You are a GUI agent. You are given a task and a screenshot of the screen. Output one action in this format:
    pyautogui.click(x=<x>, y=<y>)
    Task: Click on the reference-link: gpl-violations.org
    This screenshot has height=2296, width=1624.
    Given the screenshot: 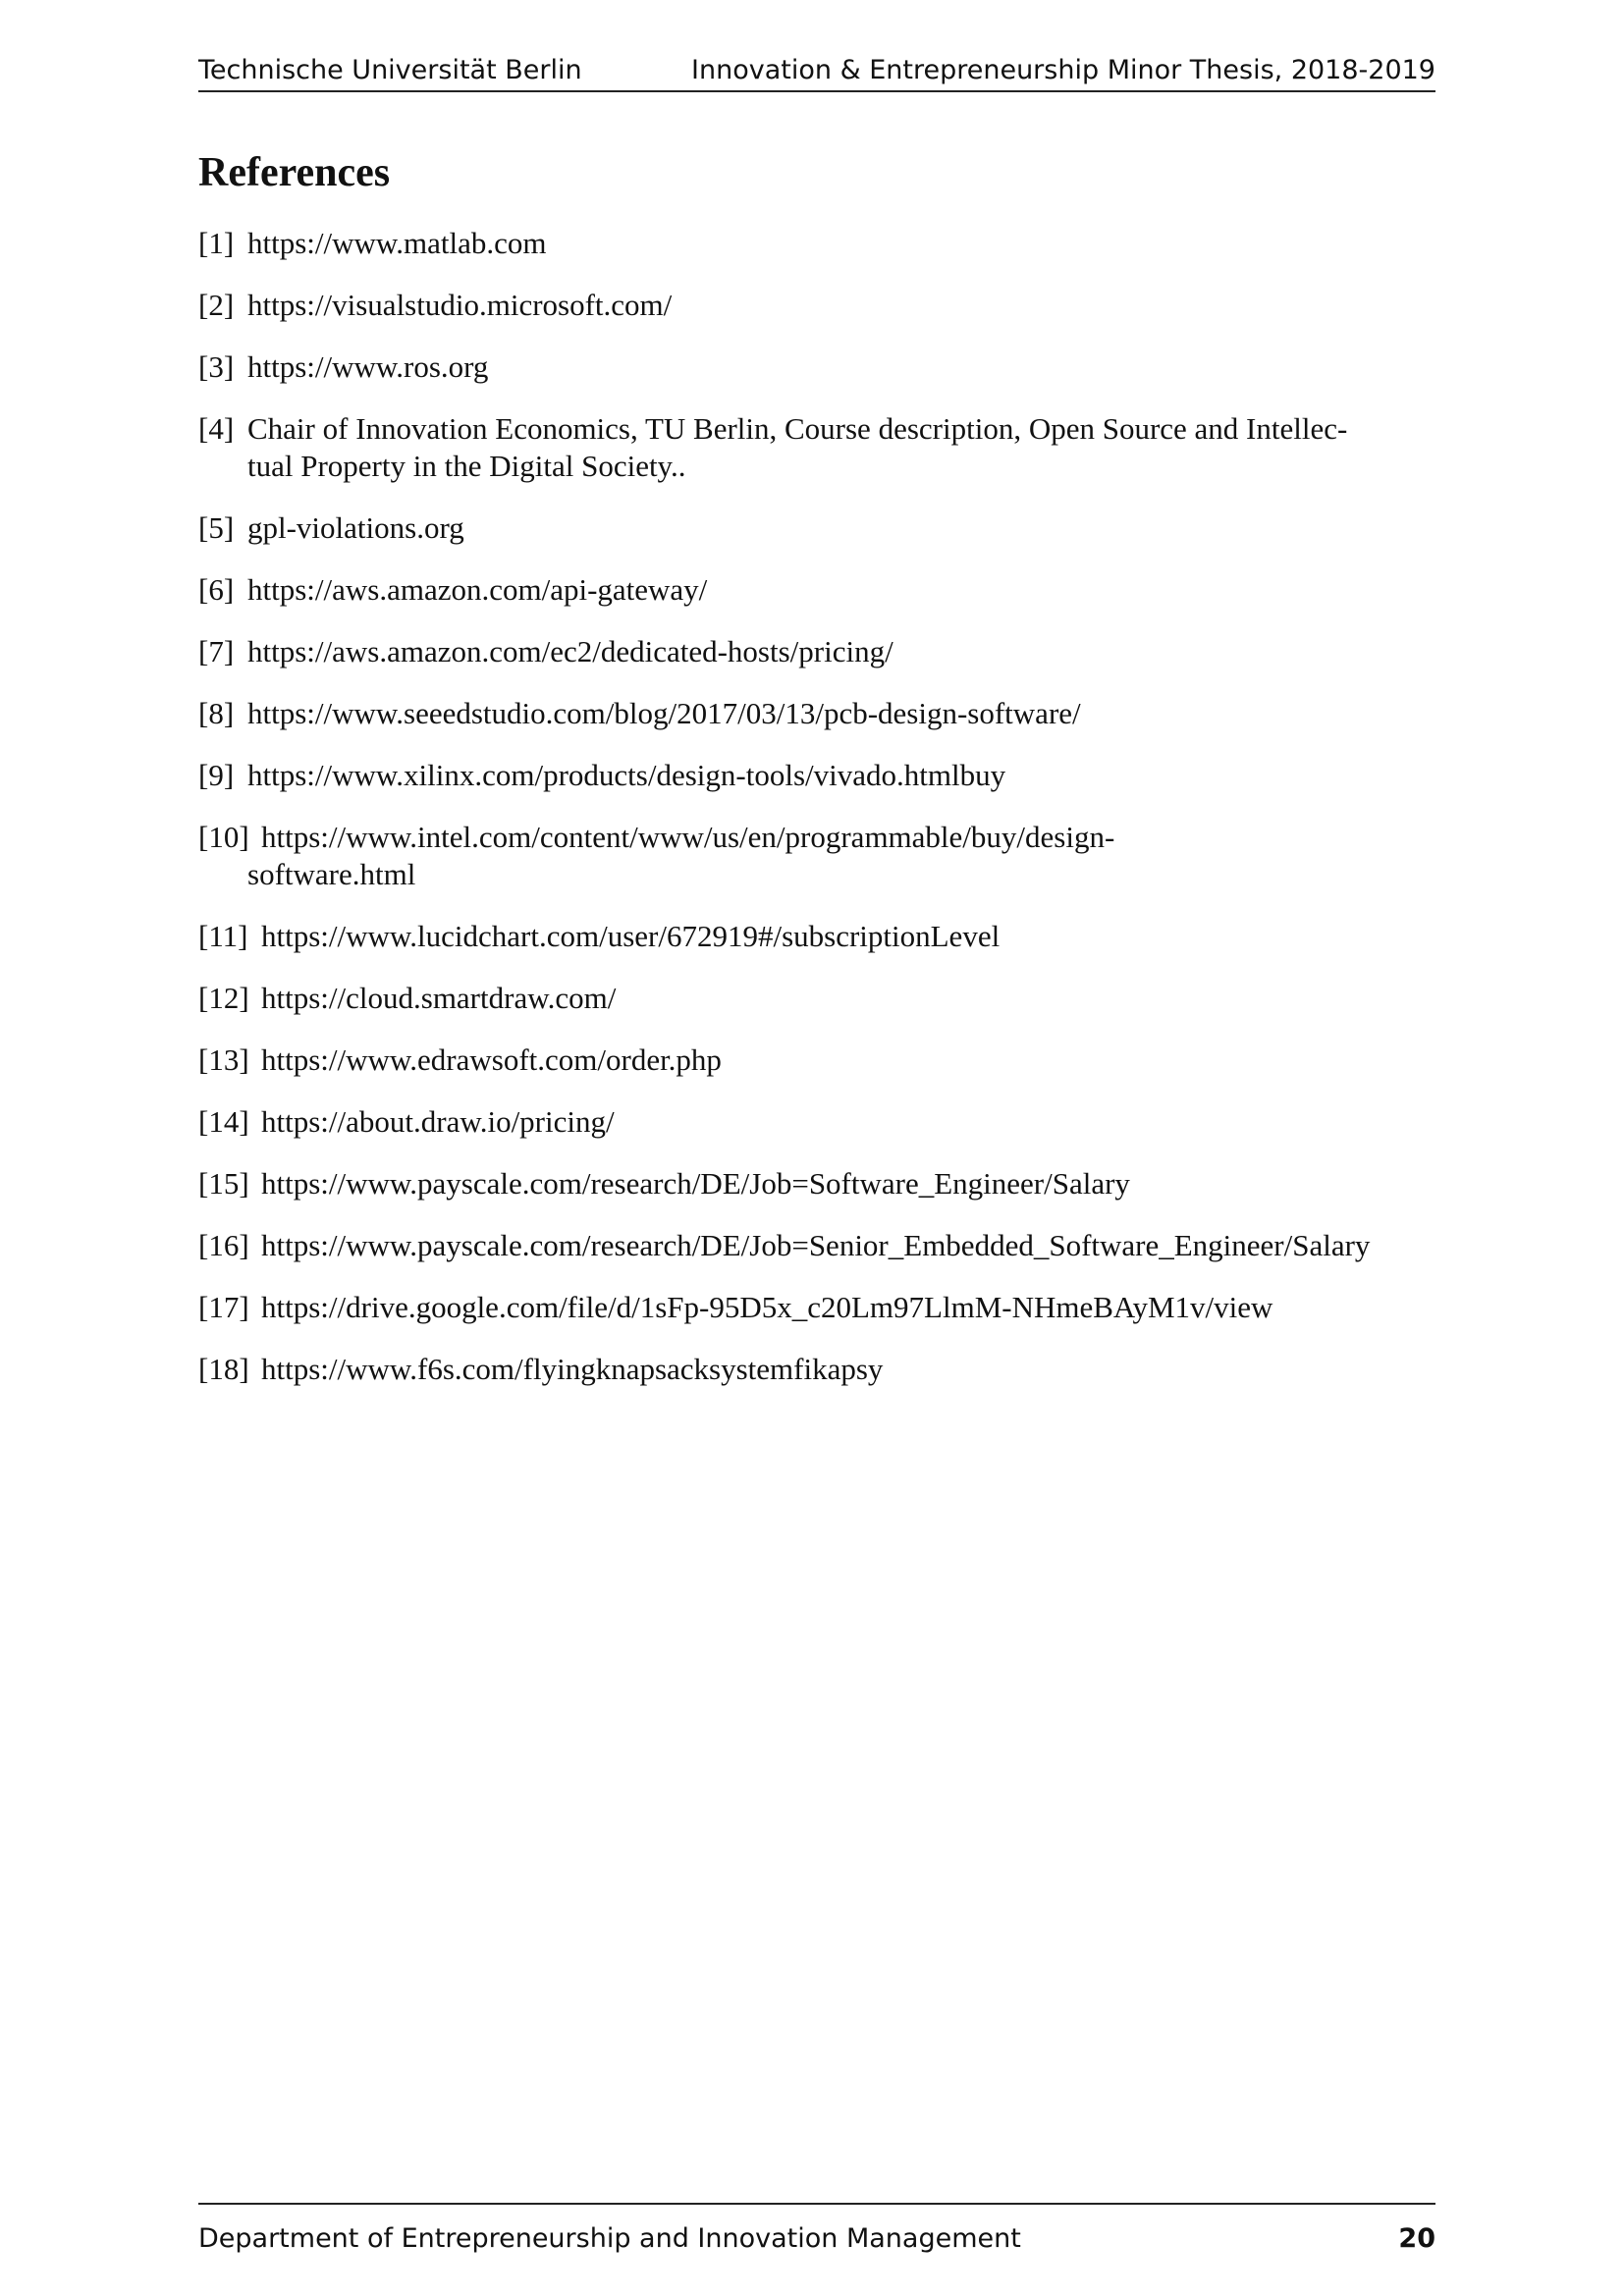 What is the action you would take?
    pyautogui.click(x=355, y=527)
    